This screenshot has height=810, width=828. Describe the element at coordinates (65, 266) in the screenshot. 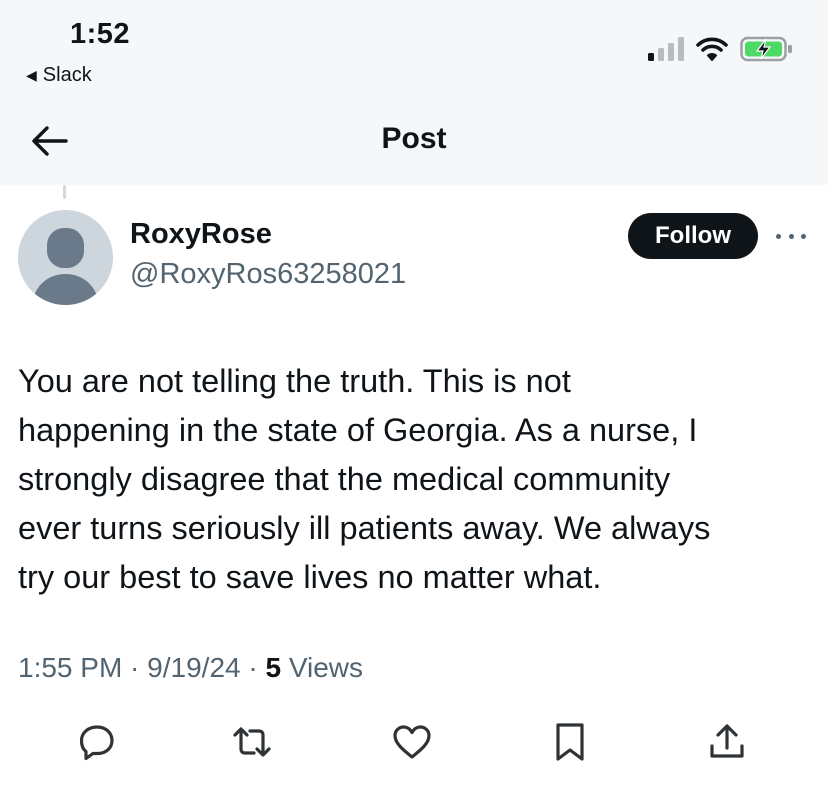

I see `default-profile-icon` at that location.